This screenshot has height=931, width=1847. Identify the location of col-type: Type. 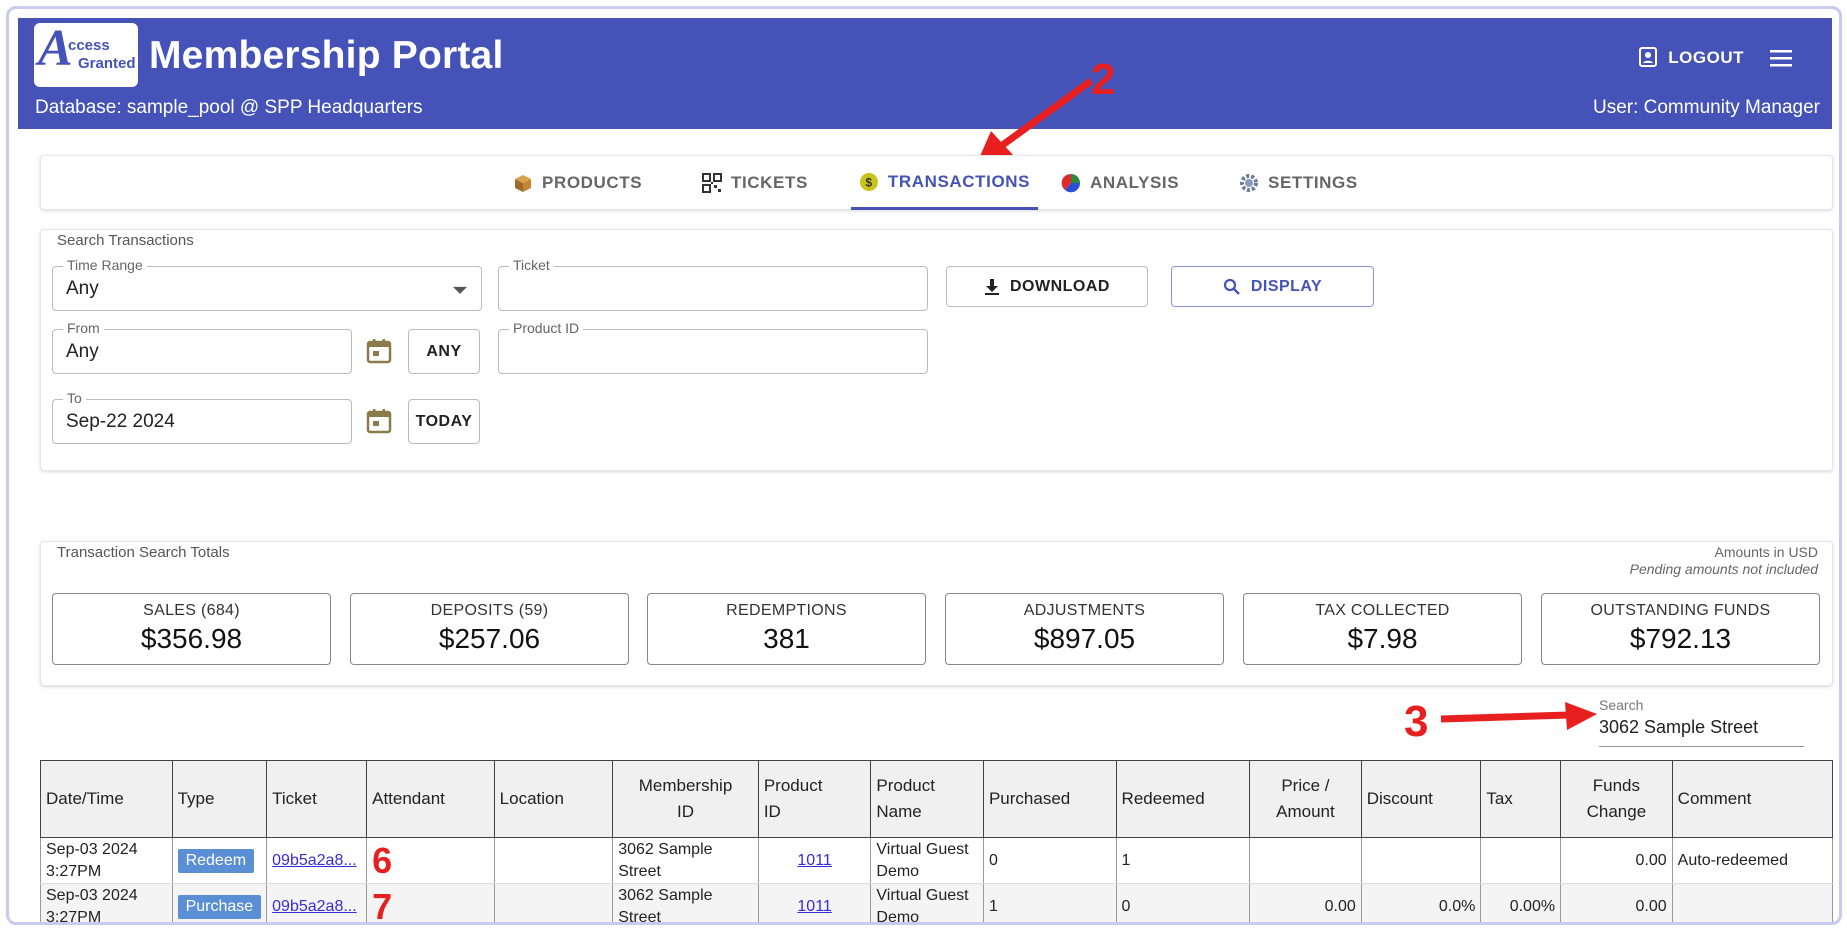
(219, 799).